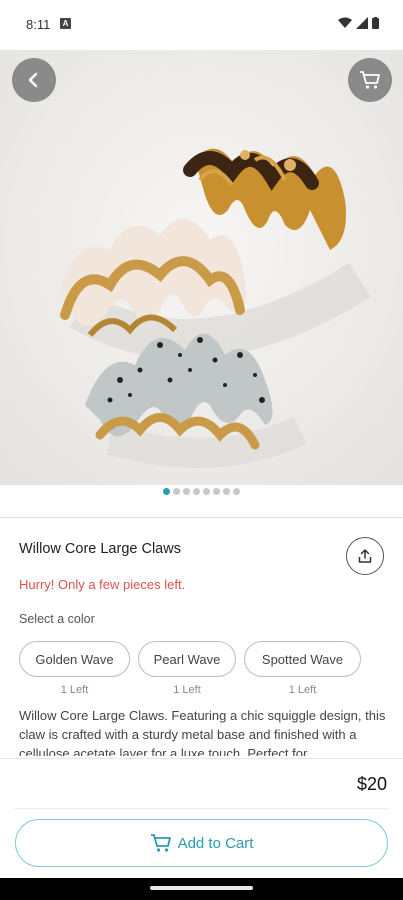  What do you see at coordinates (201, 888) in the screenshot?
I see `home-handle` at bounding box center [201, 888].